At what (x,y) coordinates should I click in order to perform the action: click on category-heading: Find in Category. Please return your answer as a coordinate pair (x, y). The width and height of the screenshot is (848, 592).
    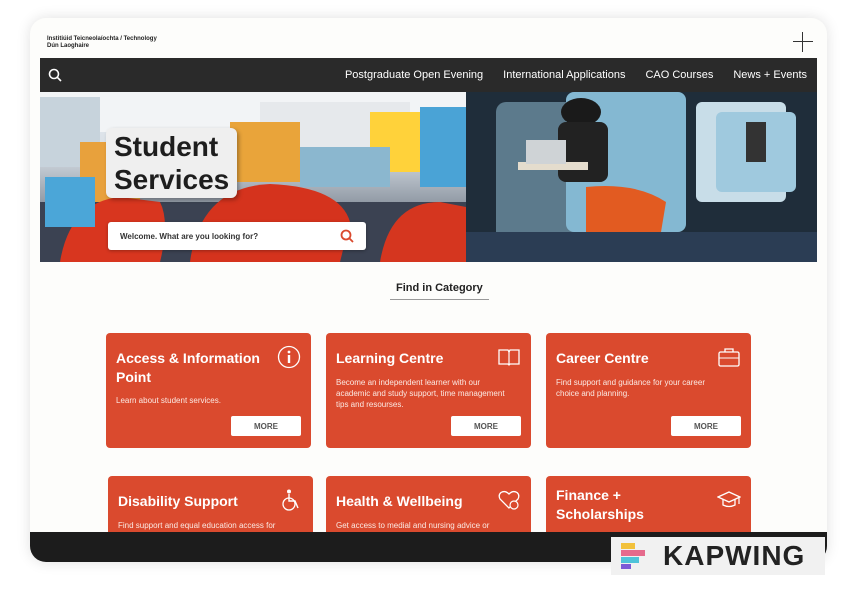
    Looking at the image, I should click on (439, 291).